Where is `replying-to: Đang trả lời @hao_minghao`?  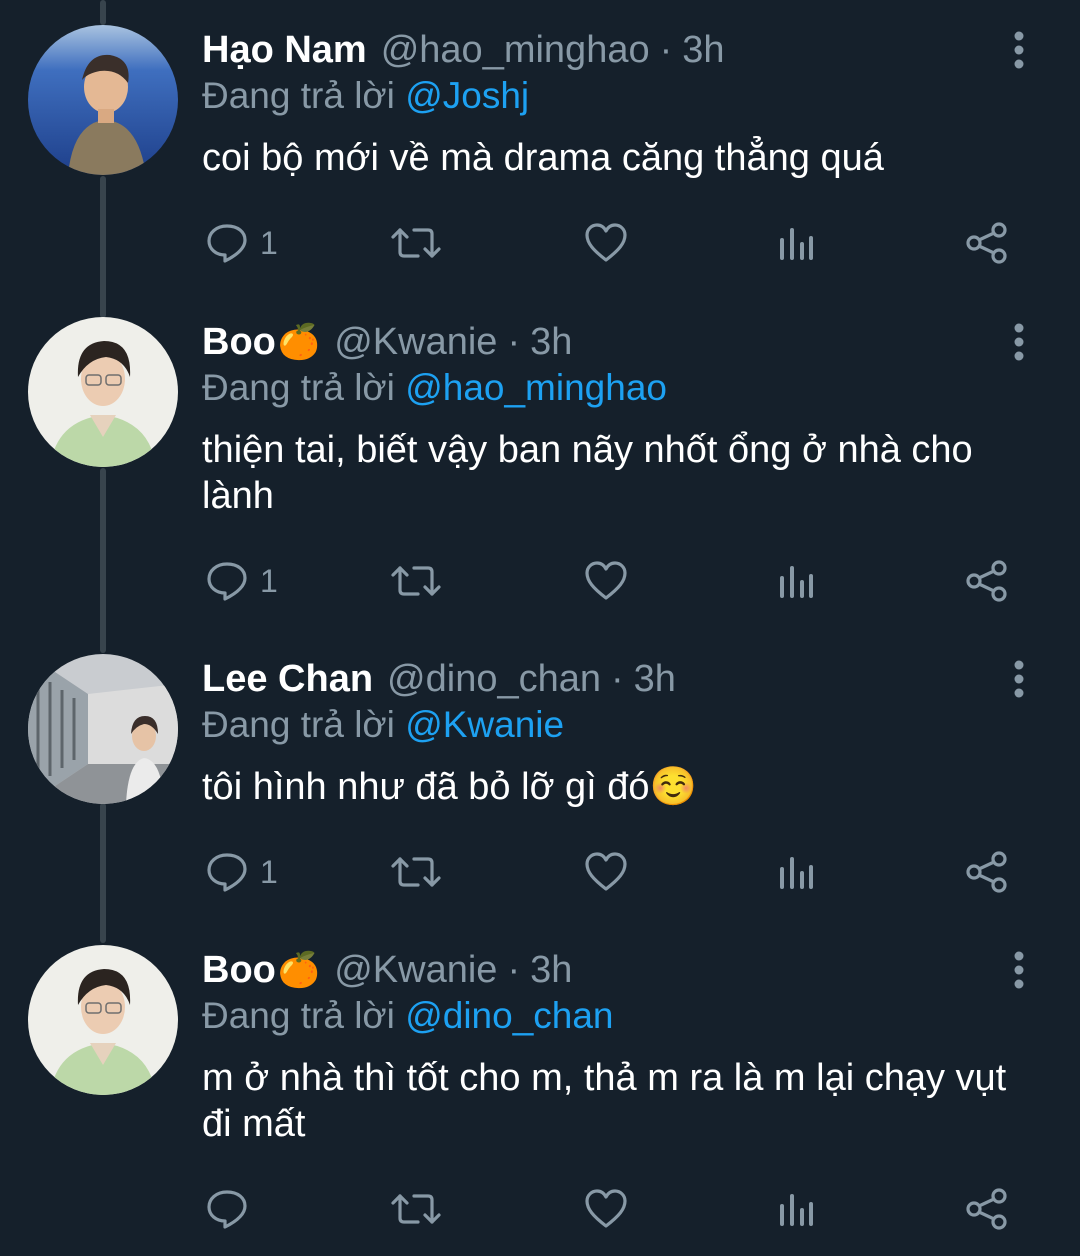
replying-to: Đang trả lời @hao_minghao is located at coordinates (434, 388).